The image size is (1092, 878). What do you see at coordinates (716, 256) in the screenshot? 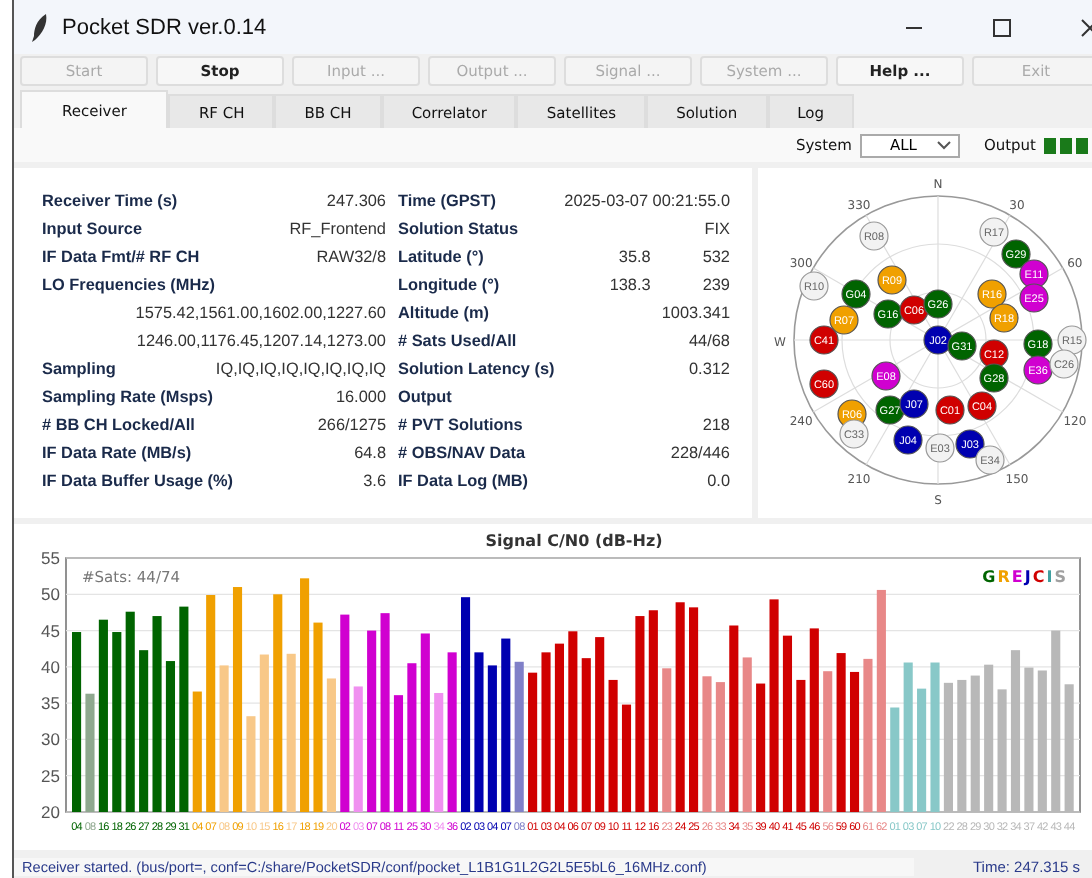
I see `info-value: 532` at bounding box center [716, 256].